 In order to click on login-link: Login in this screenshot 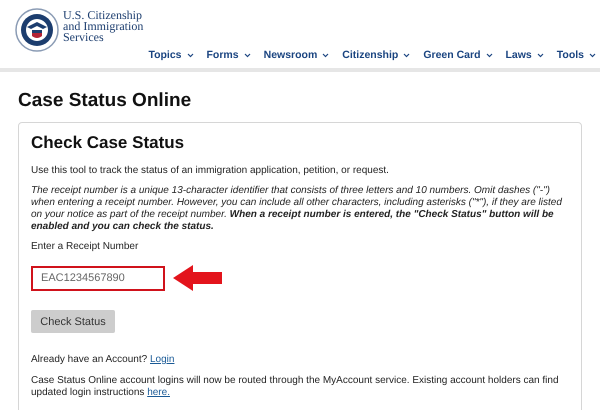, I will do `click(162, 359)`.